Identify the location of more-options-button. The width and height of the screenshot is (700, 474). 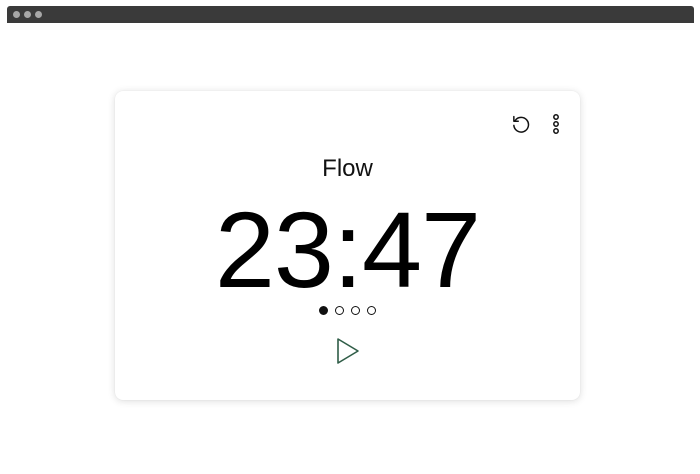
(556, 124).